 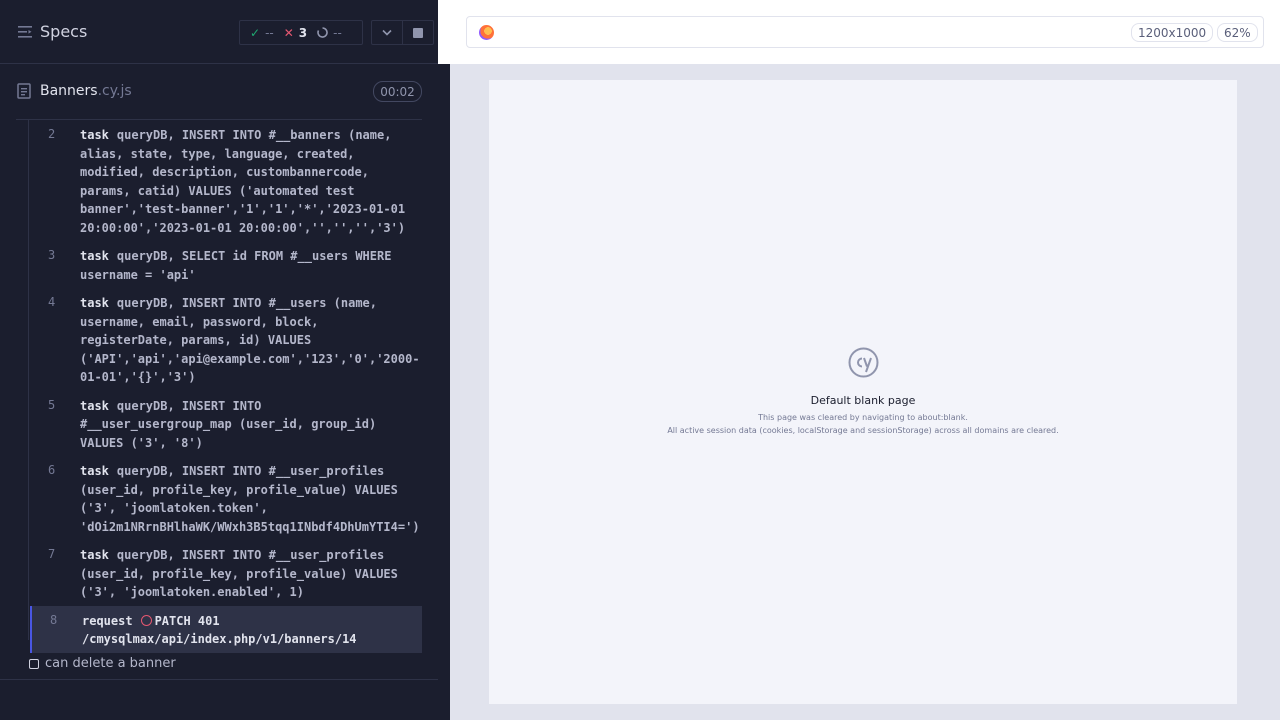 What do you see at coordinates (219, 679) in the screenshot?
I see `divider` at bounding box center [219, 679].